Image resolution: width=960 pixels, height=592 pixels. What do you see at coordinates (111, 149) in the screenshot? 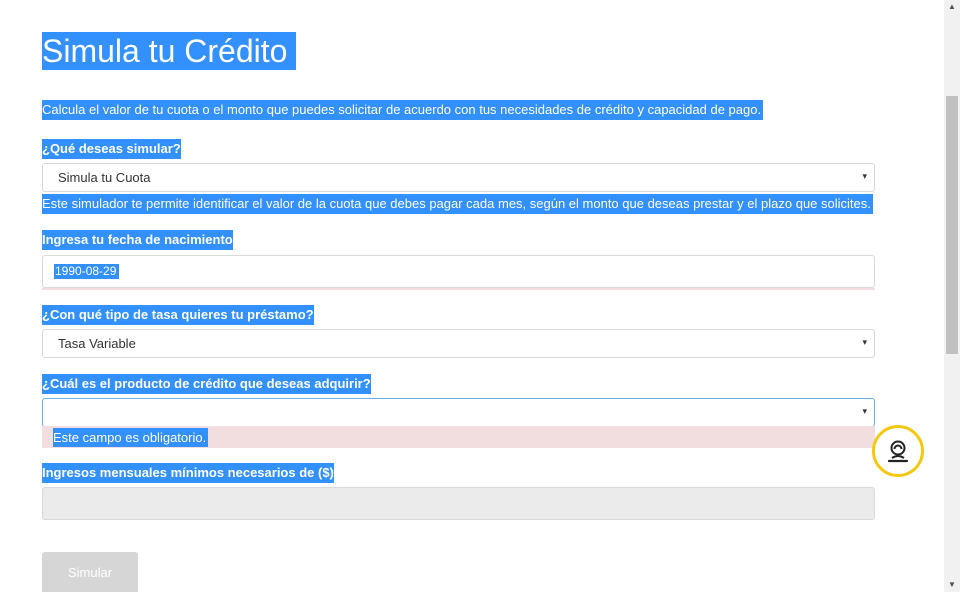
I see `simulate-label: ¿Qué deseas simular?` at bounding box center [111, 149].